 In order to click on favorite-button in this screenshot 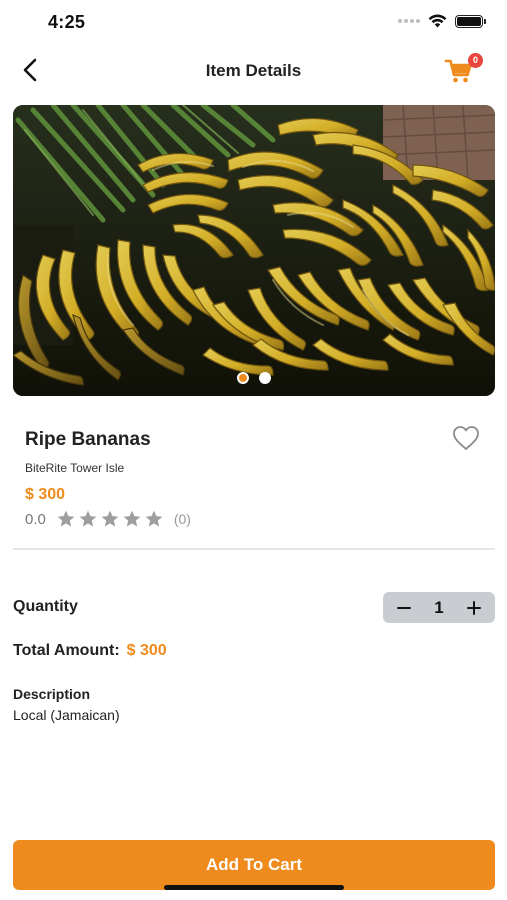, I will do `click(467, 439)`.